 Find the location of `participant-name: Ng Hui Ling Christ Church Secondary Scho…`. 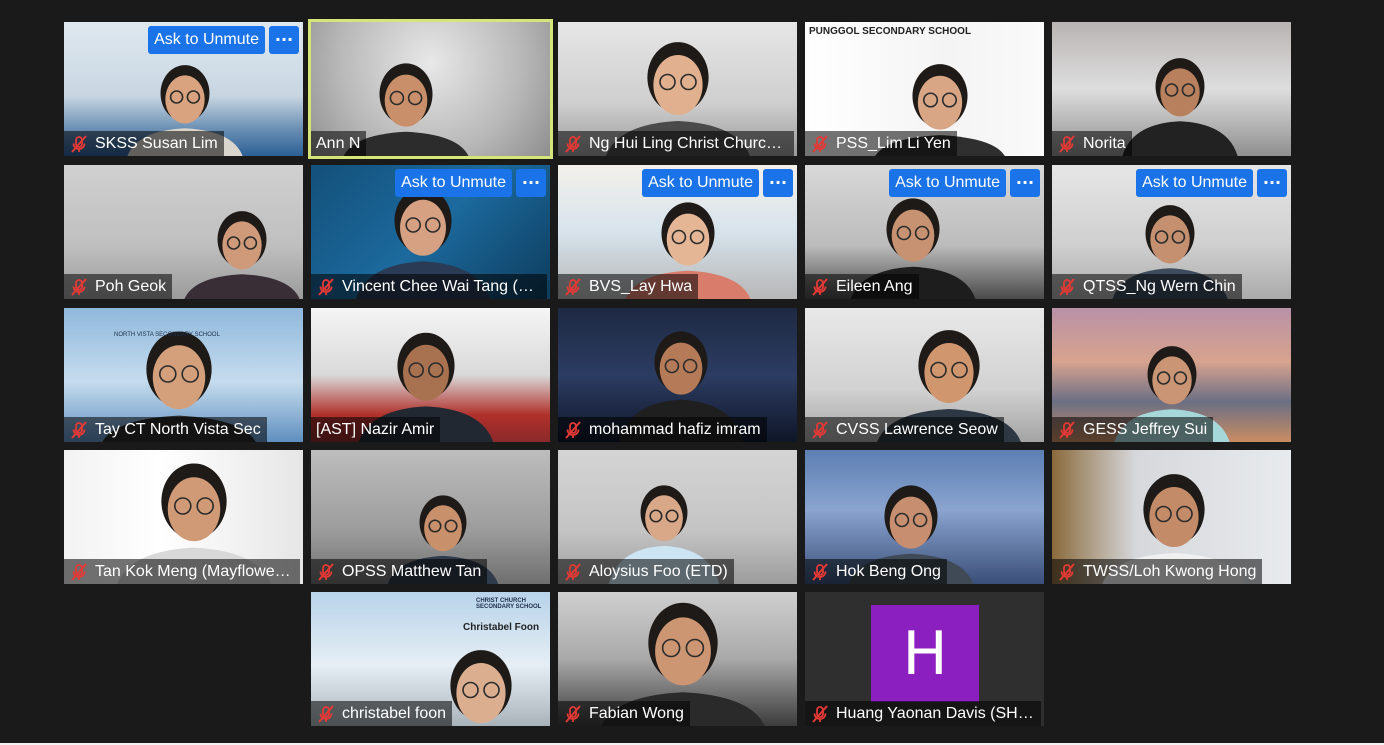

participant-name: Ng Hui Ling Christ Church Secondary Scho… is located at coordinates (688, 143).